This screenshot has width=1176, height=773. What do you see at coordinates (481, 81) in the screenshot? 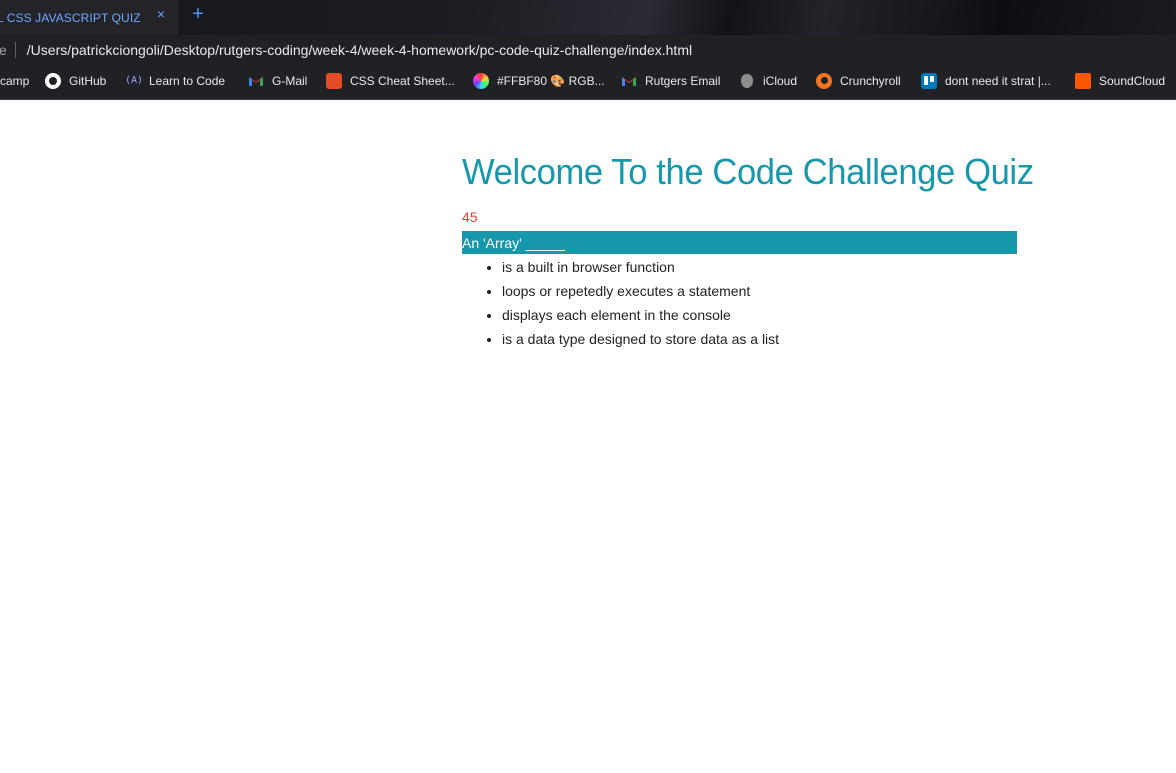
I see `color-picker-icon` at bounding box center [481, 81].